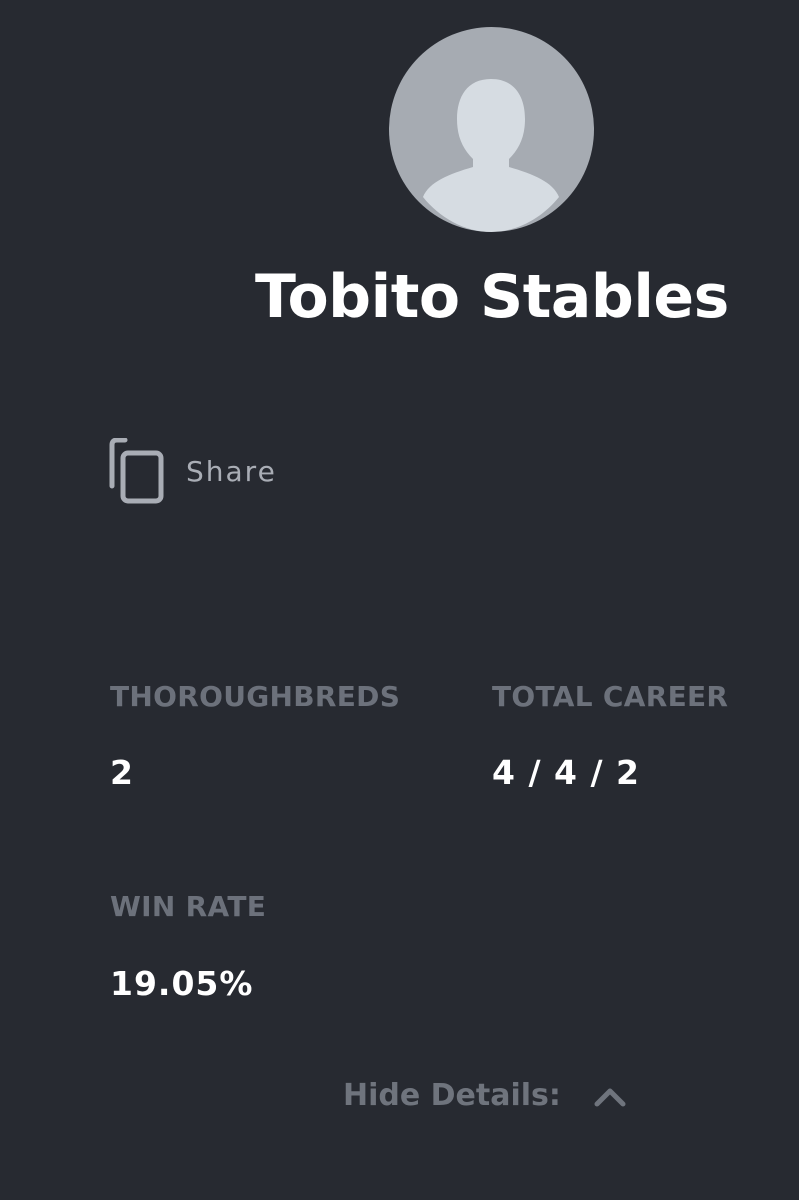 The height and width of the screenshot is (1200, 799). What do you see at coordinates (255, 696) in the screenshot?
I see `thoroughbreds-label: THOROUGHBREDS` at bounding box center [255, 696].